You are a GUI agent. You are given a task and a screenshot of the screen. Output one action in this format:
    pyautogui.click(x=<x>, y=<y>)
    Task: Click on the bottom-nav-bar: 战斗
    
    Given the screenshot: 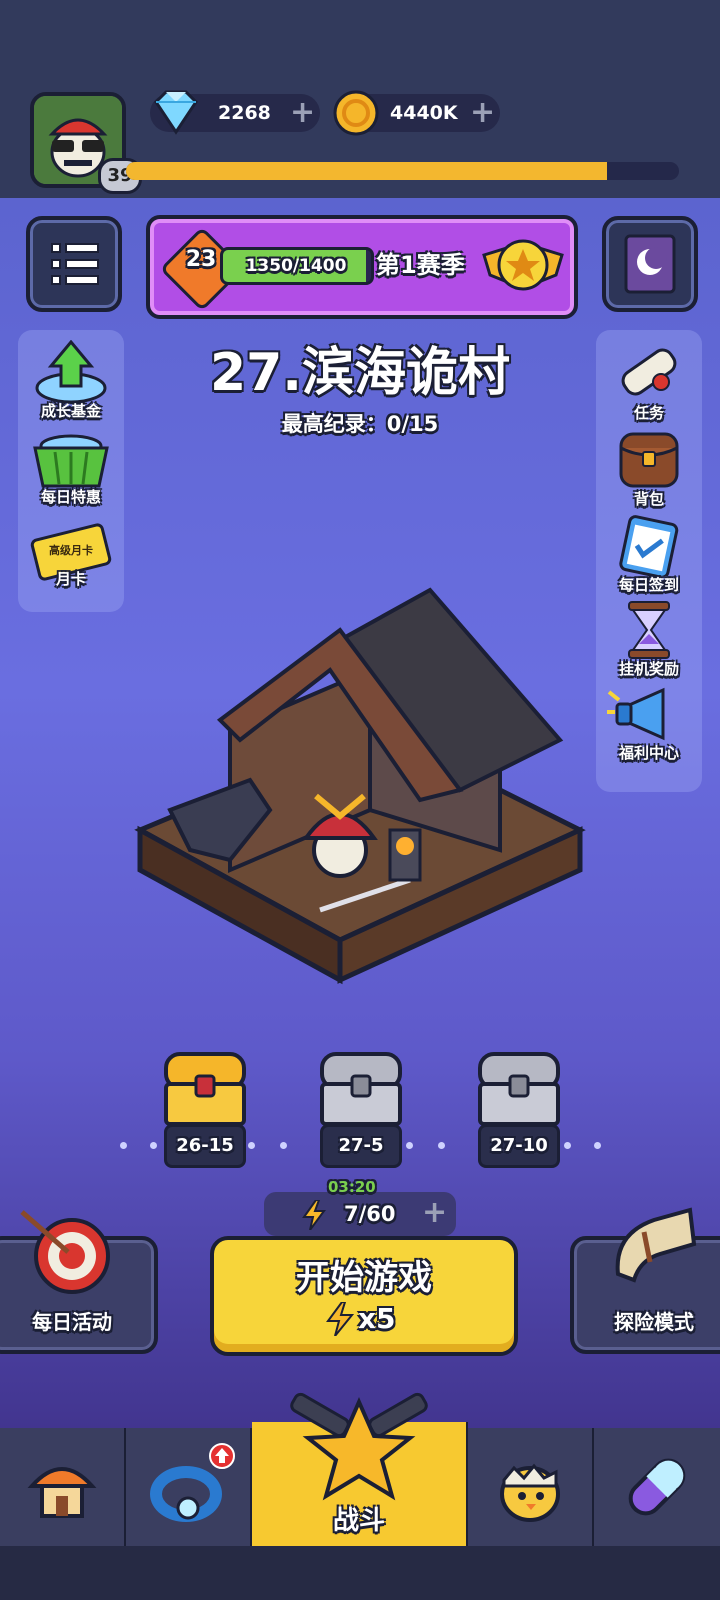 What is the action you would take?
    pyautogui.click(x=360, y=1496)
    